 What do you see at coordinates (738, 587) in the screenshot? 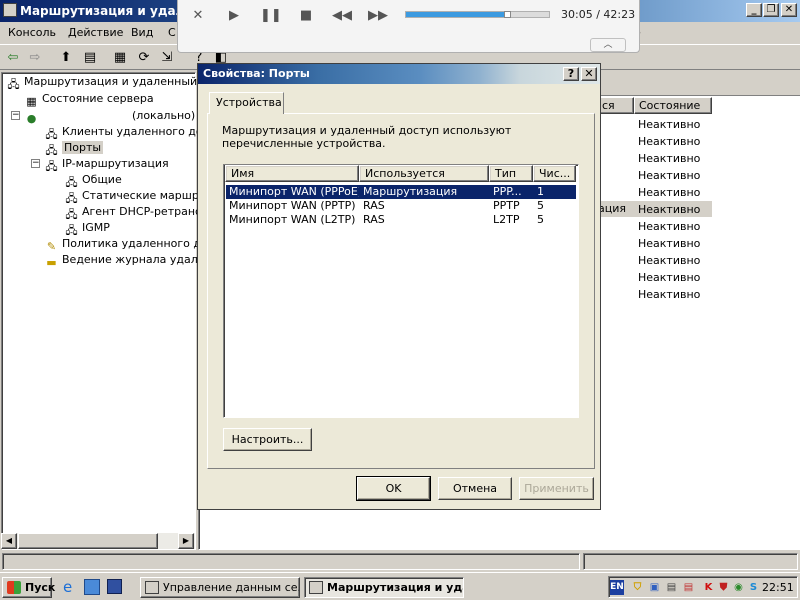
I see `update-icon: ◉` at bounding box center [738, 587].